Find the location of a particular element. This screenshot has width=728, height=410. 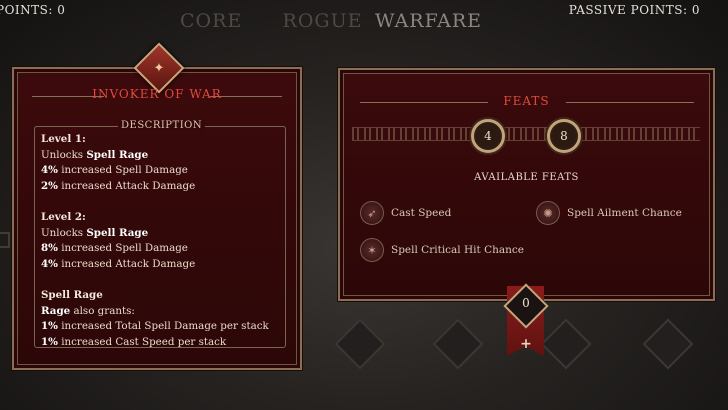

level1-line: 2% increased Attack Damage is located at coordinates (118, 185).